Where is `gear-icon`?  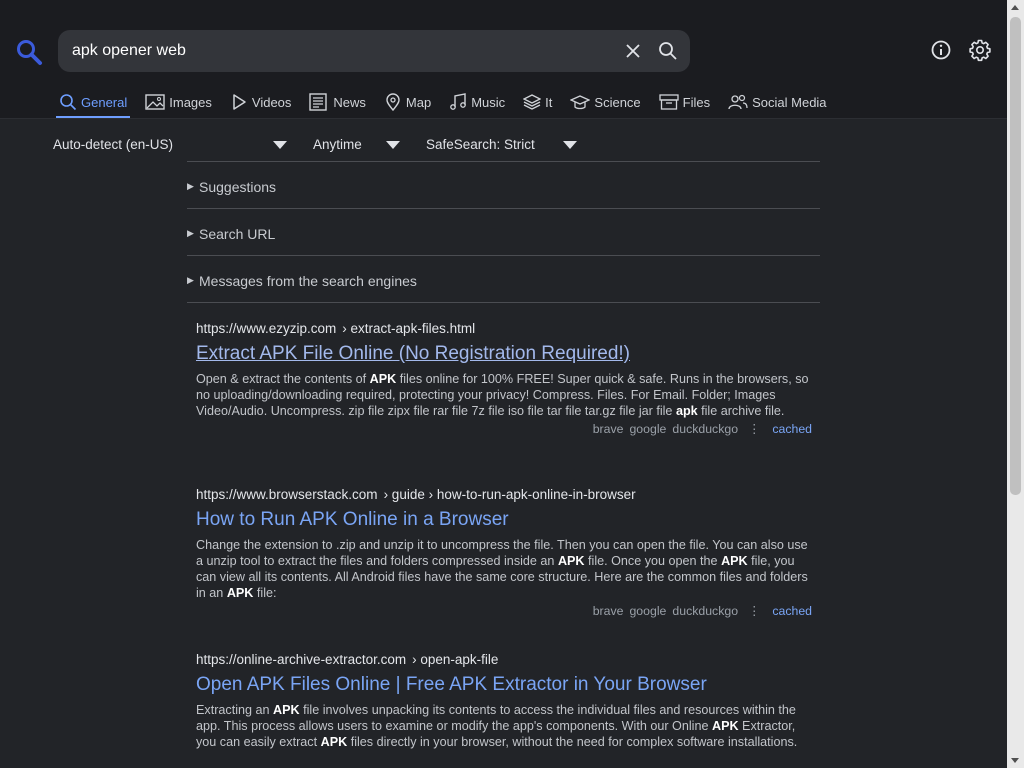
gear-icon is located at coordinates (980, 50).